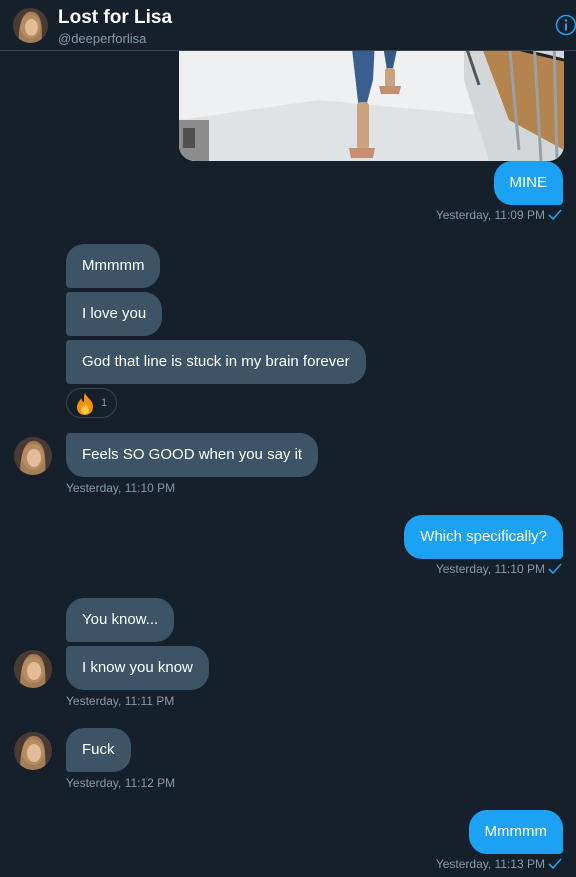  Describe the element at coordinates (121, 783) in the screenshot. I see `message-timestamp: Yesterday, 11:12 PM` at that location.